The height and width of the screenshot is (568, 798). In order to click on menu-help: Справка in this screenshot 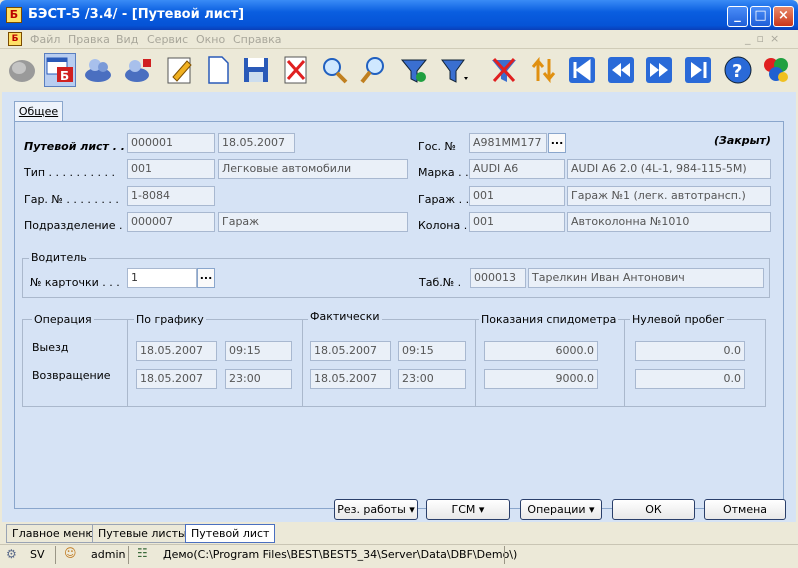, I will do `click(257, 39)`.